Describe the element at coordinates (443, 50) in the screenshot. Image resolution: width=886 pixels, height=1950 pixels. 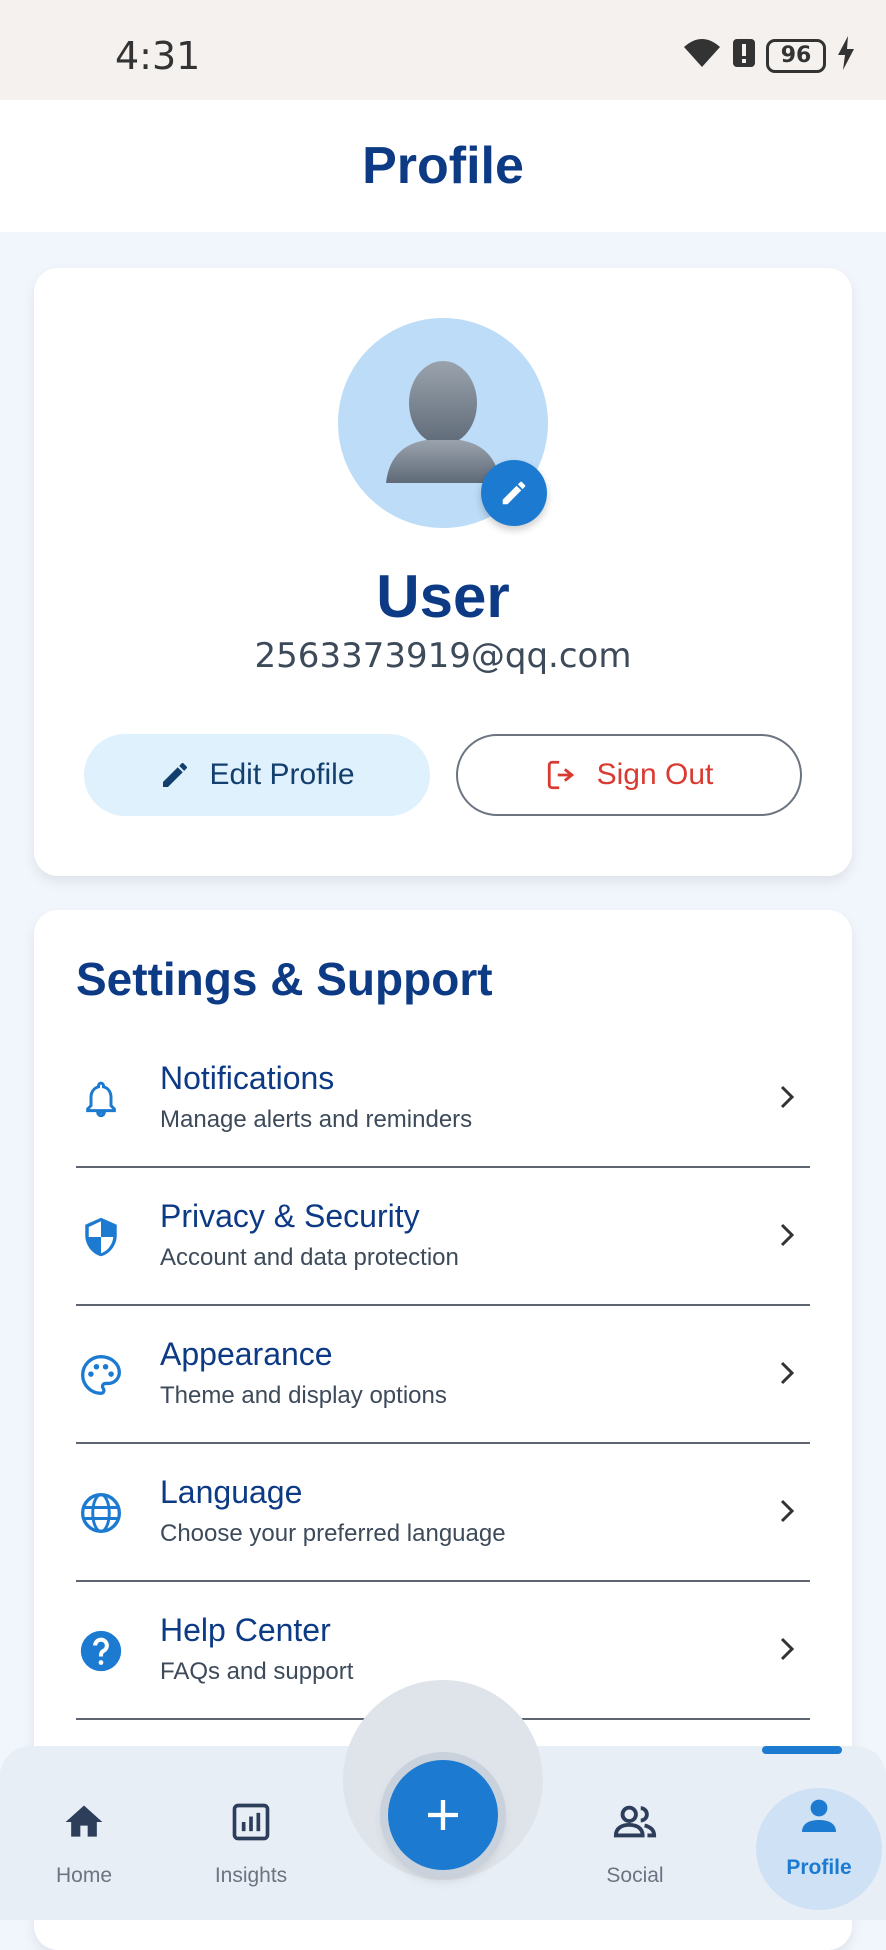
I see `status-bar: 4:31 96` at that location.